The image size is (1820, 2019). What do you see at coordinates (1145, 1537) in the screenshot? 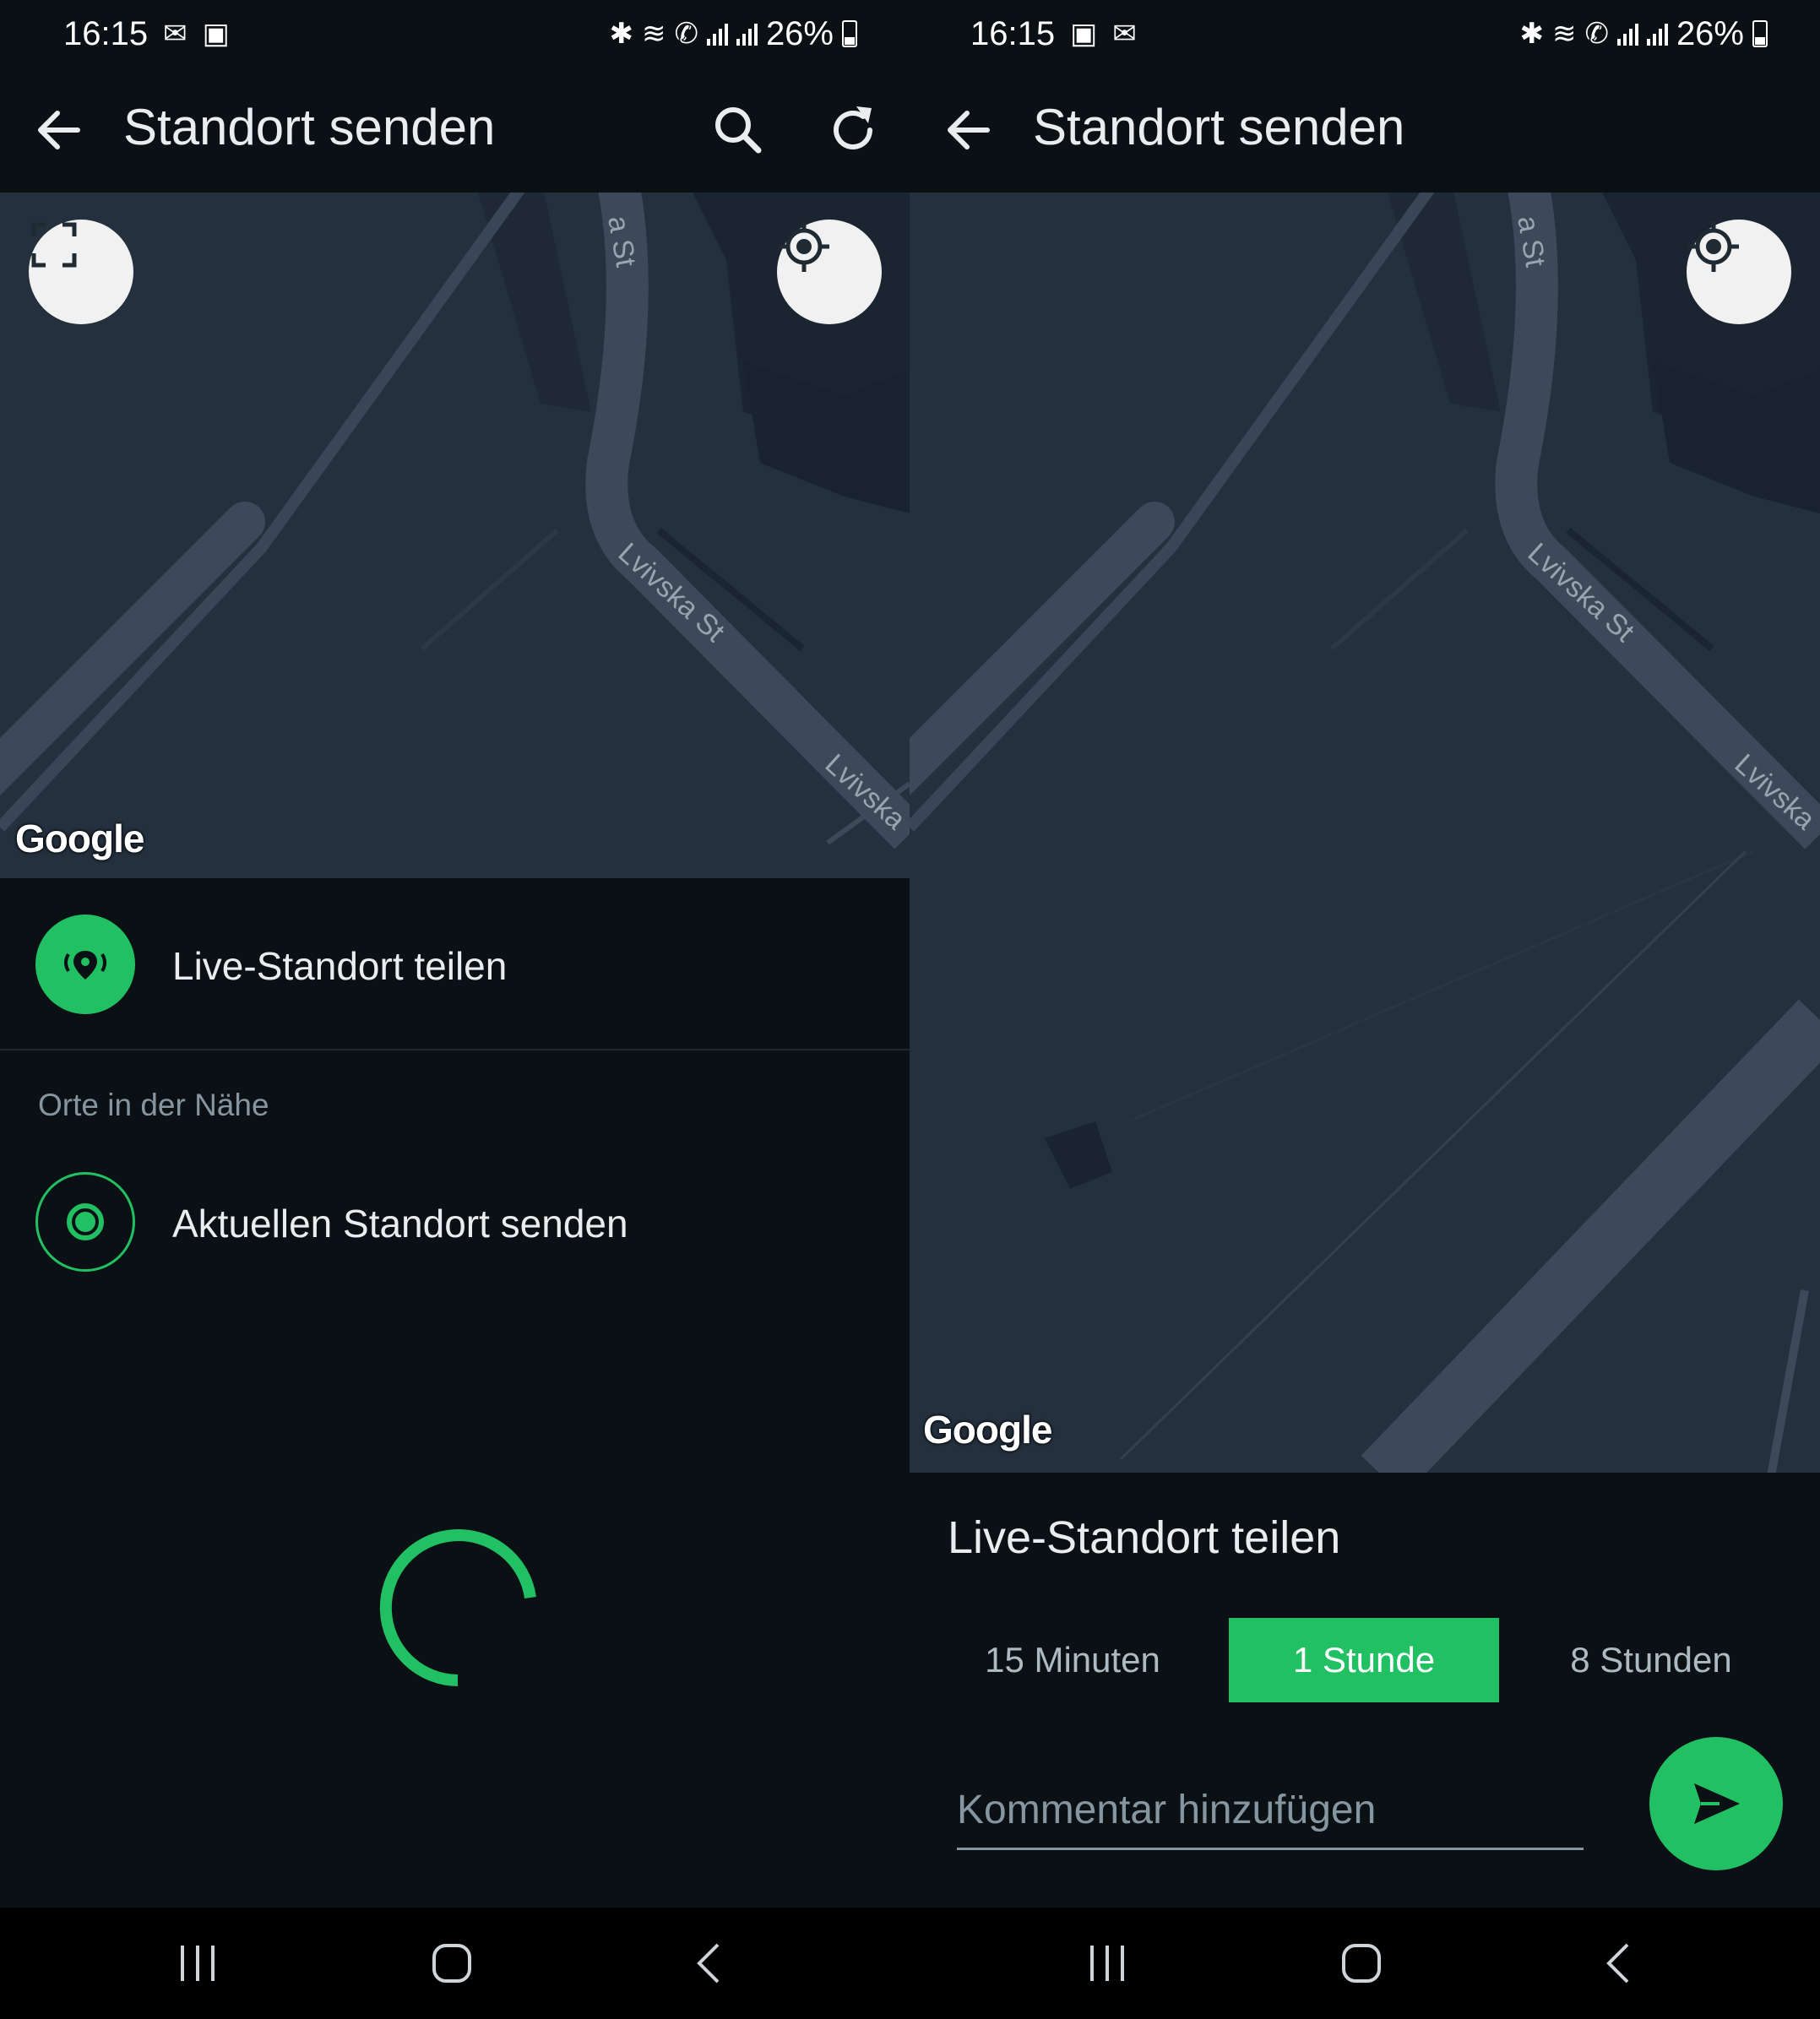
I see `sheet-title: Live-Standort teilen` at bounding box center [1145, 1537].